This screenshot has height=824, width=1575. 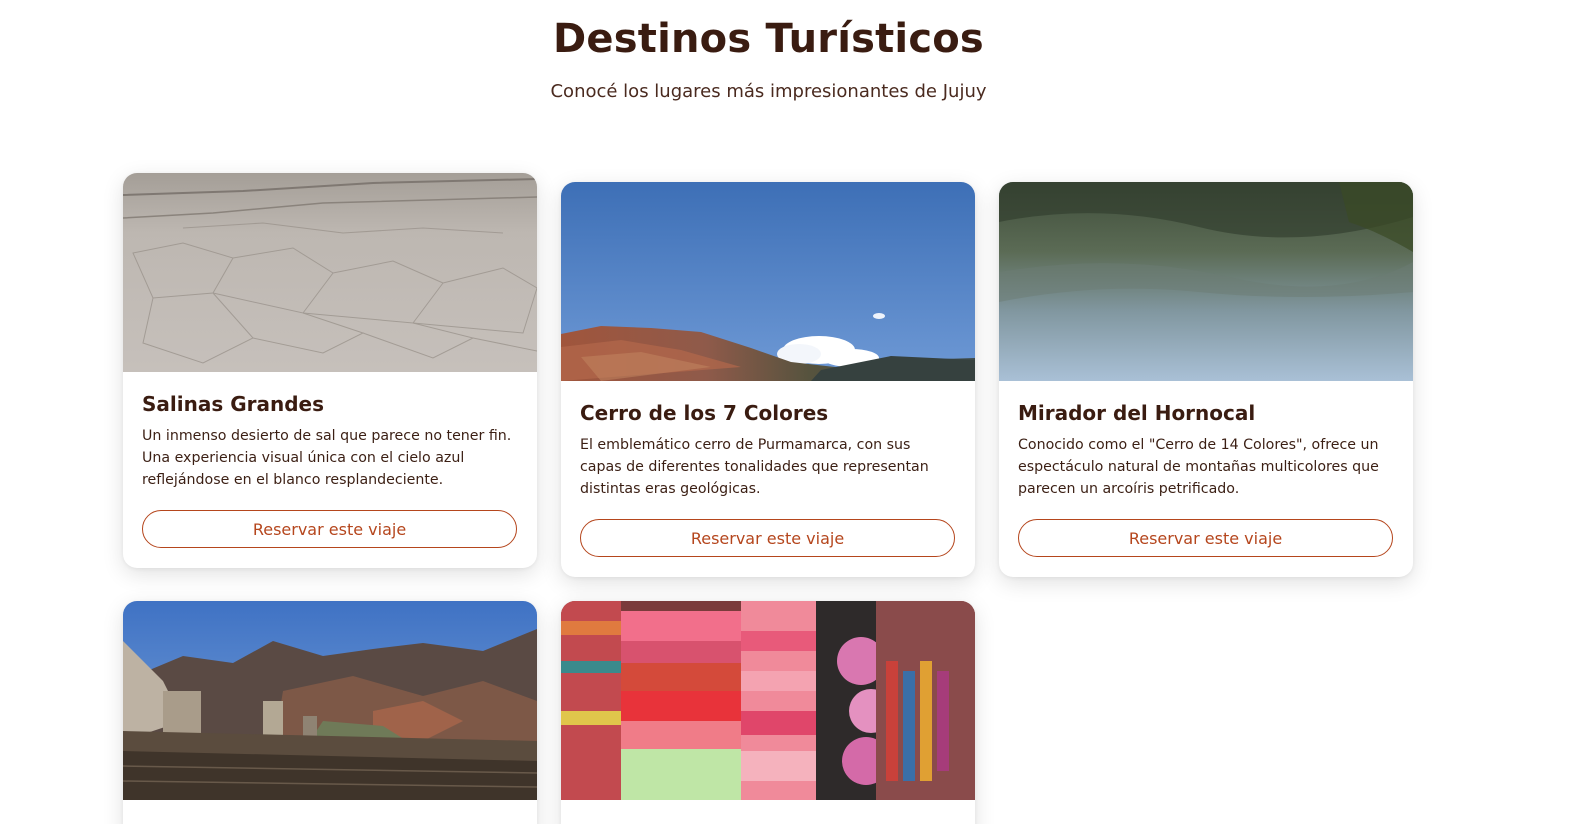 I want to click on section-title: Destinos Turísticos, so click(x=768, y=39).